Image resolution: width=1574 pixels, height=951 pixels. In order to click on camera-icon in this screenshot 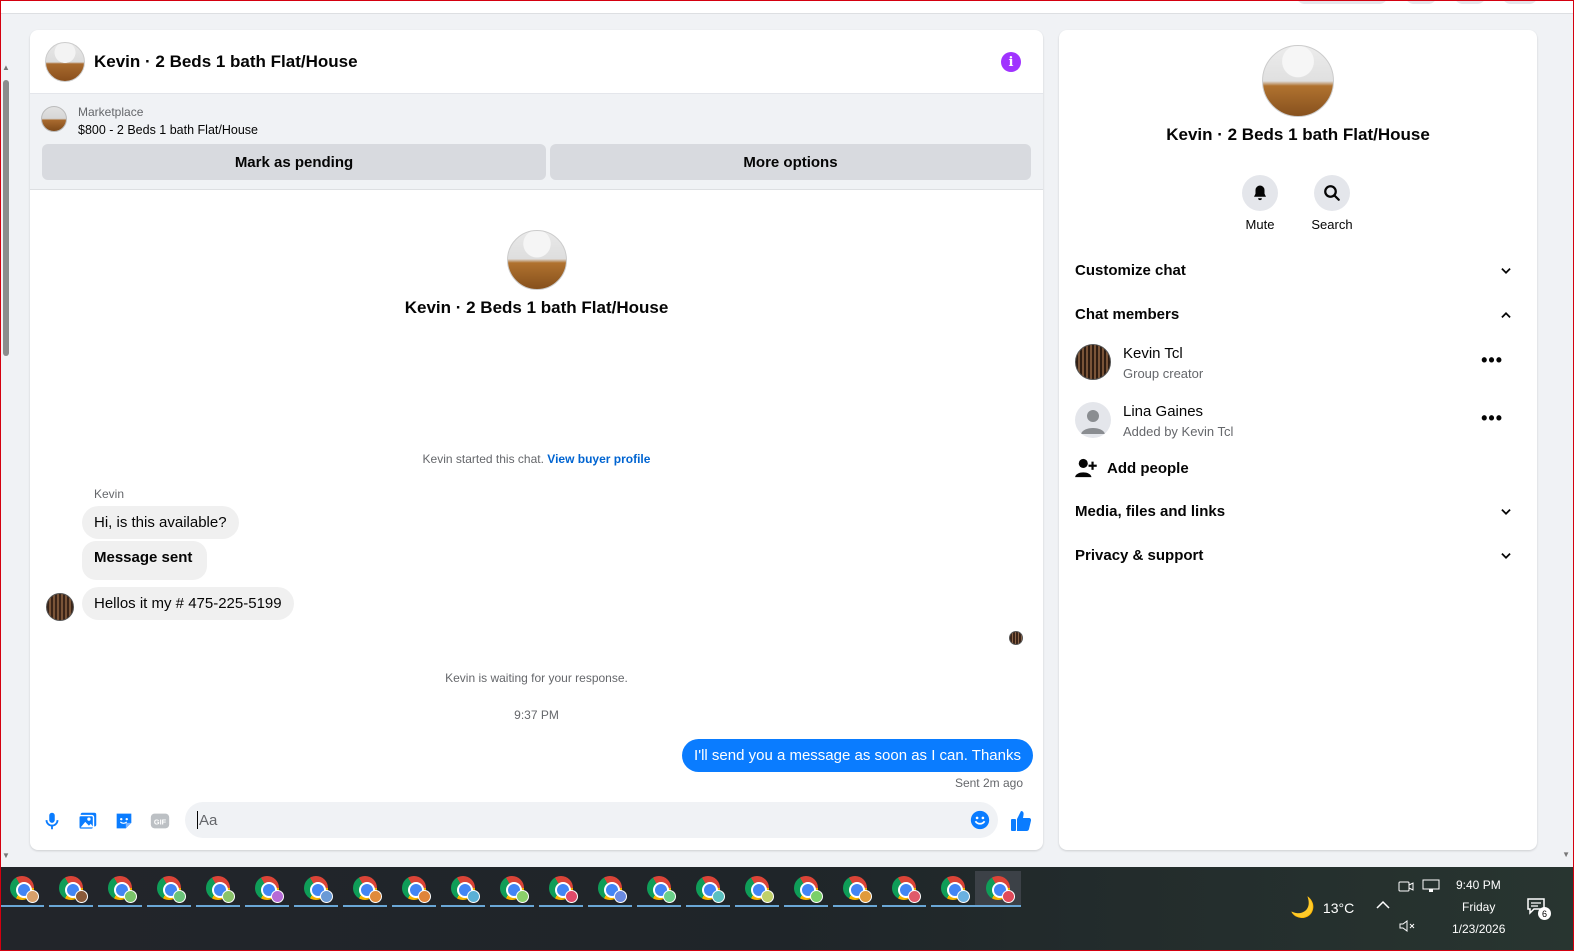, I will do `click(1406, 886)`.